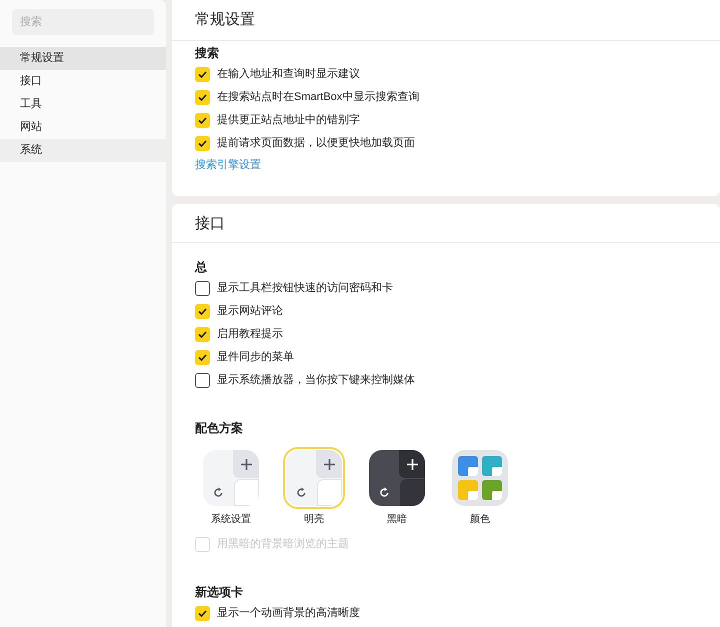 This screenshot has width=720, height=627. Describe the element at coordinates (219, 592) in the screenshot. I see `section-heading: 新选项卡` at that location.